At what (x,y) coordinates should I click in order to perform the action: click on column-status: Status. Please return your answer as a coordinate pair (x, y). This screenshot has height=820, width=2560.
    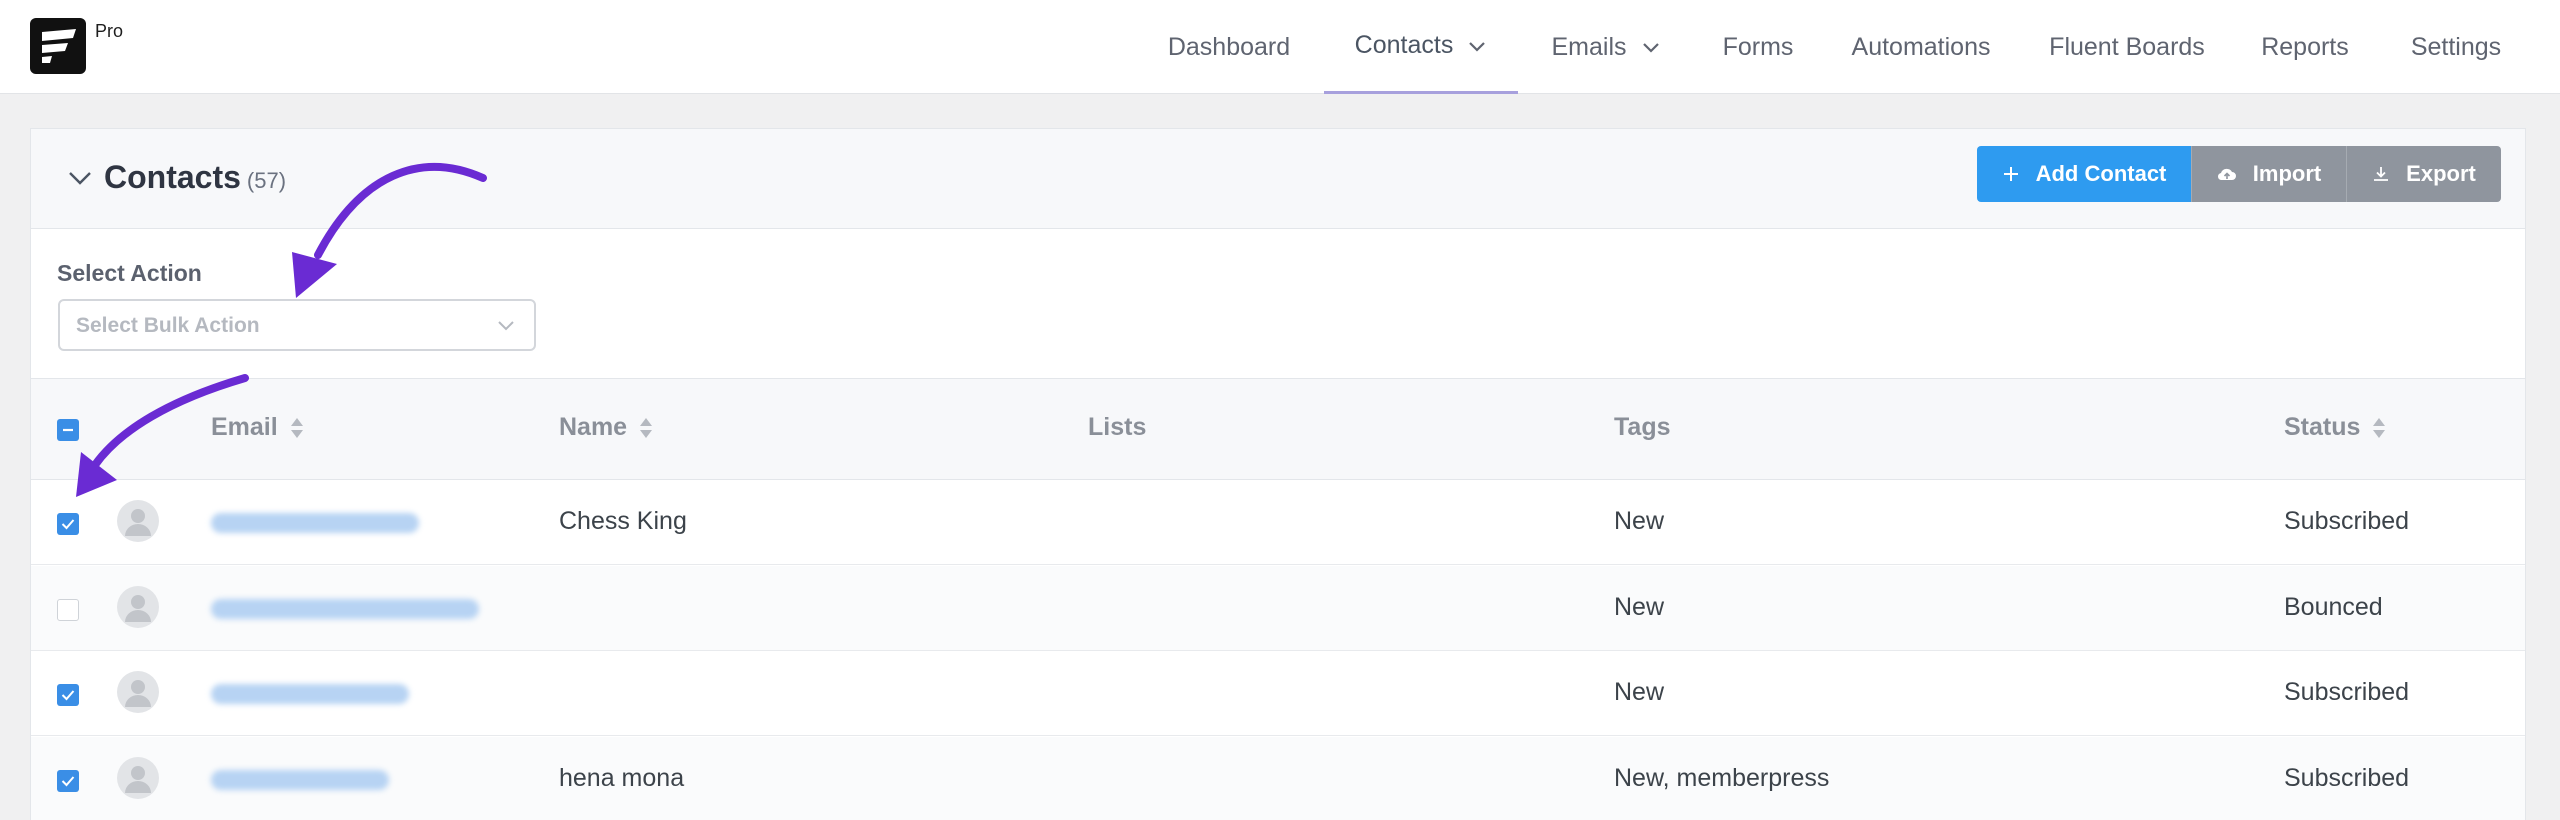
    Looking at the image, I should click on (2335, 427).